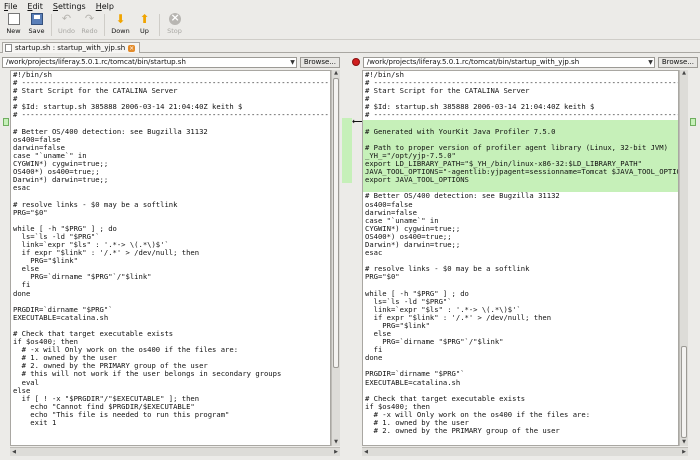 The width and height of the screenshot is (700, 460). I want to click on menu-settings: Settings, so click(69, 6).